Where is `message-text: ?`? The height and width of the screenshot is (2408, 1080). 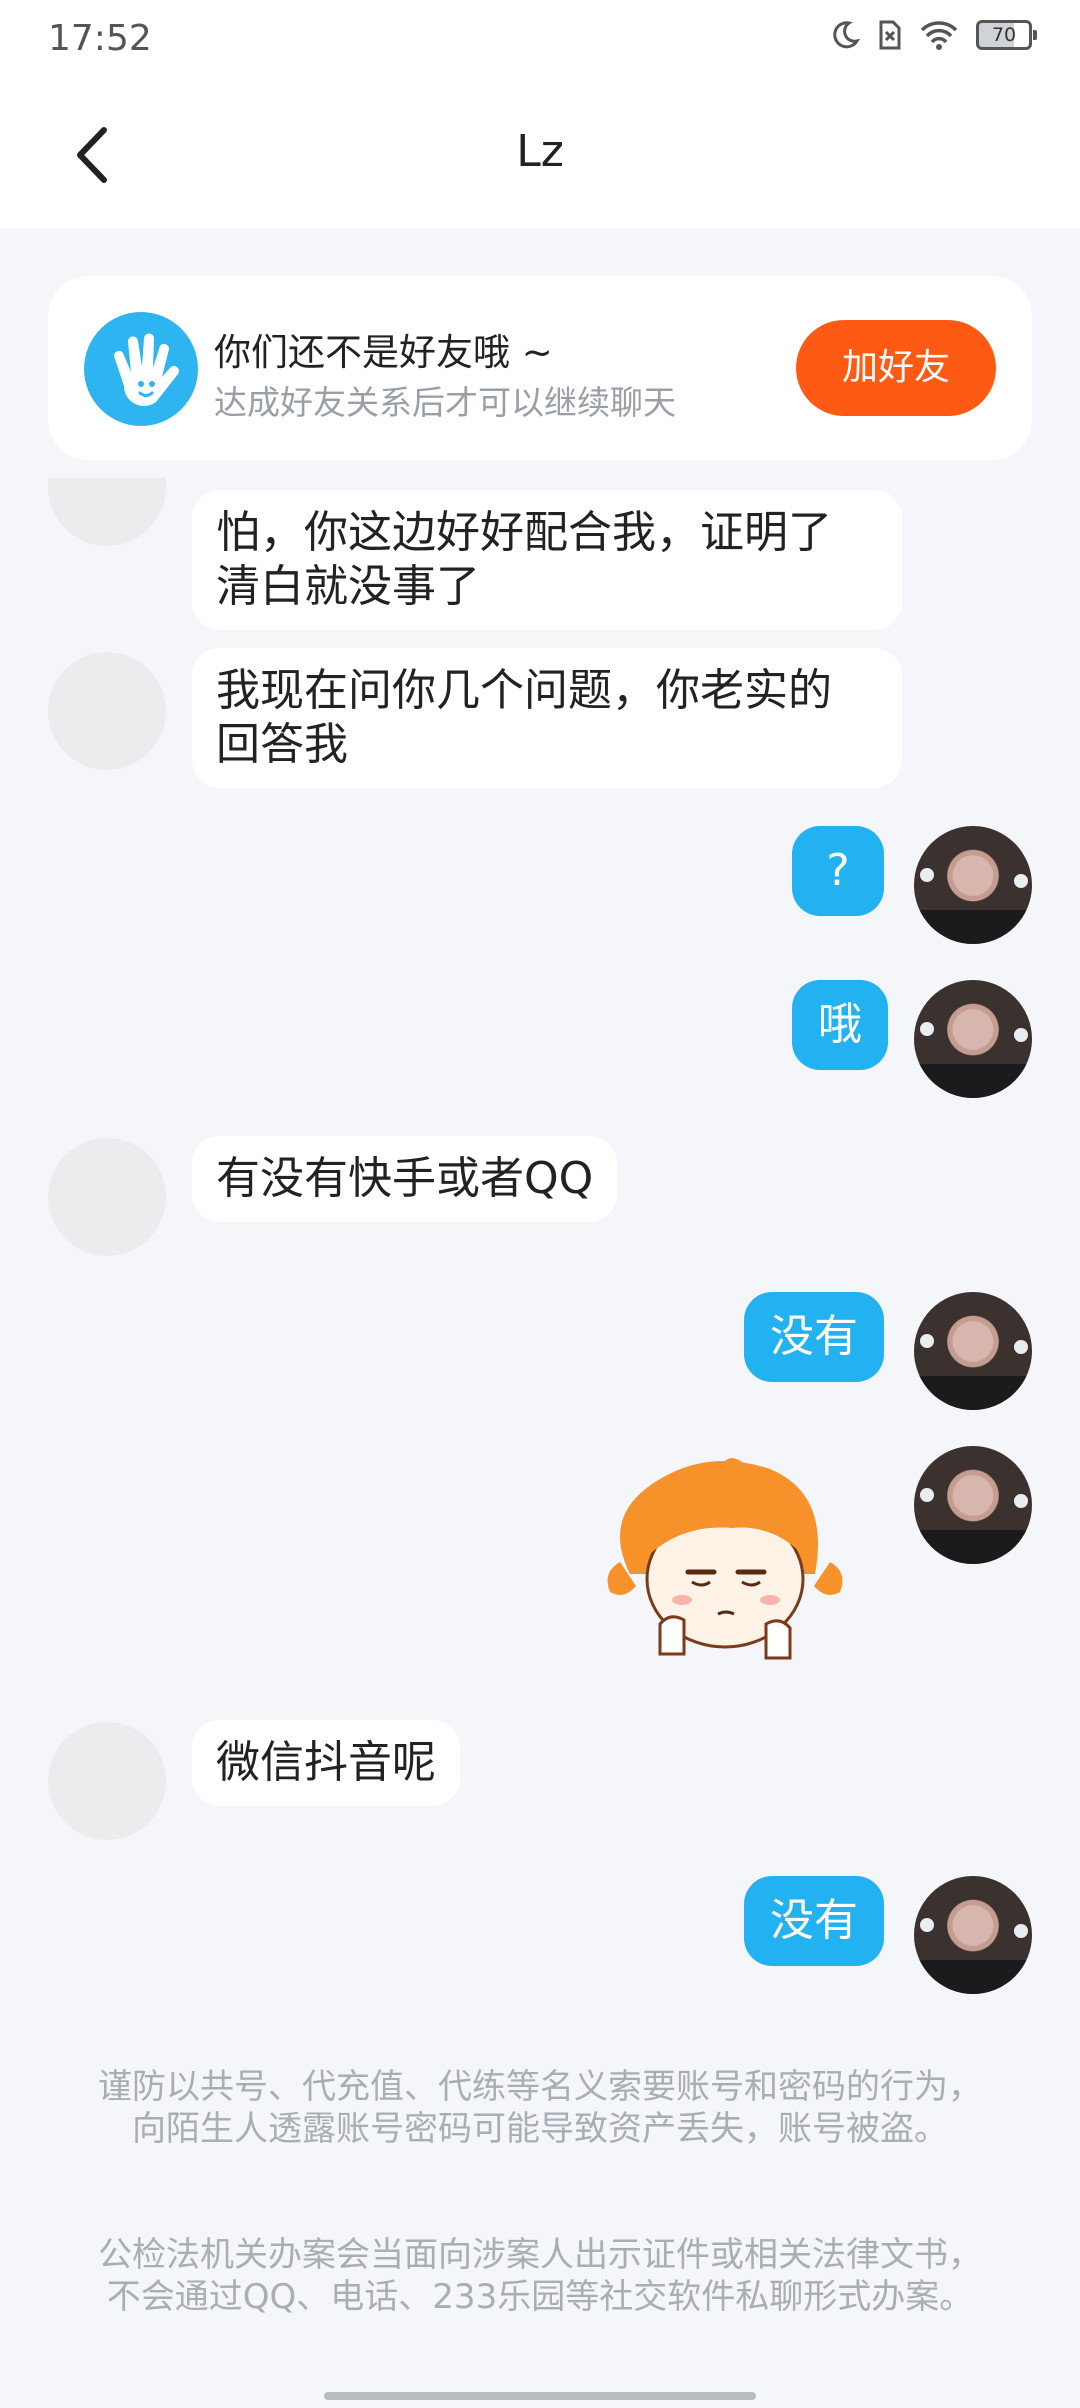 message-text: ? is located at coordinates (838, 870).